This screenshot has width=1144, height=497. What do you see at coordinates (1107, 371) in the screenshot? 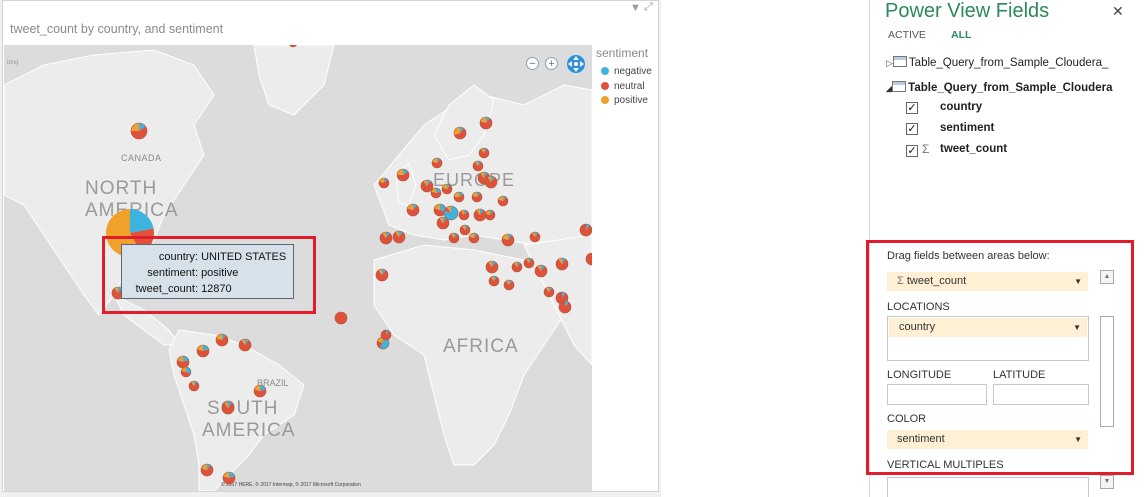
I see `field-wells-scrollbar` at bounding box center [1107, 371].